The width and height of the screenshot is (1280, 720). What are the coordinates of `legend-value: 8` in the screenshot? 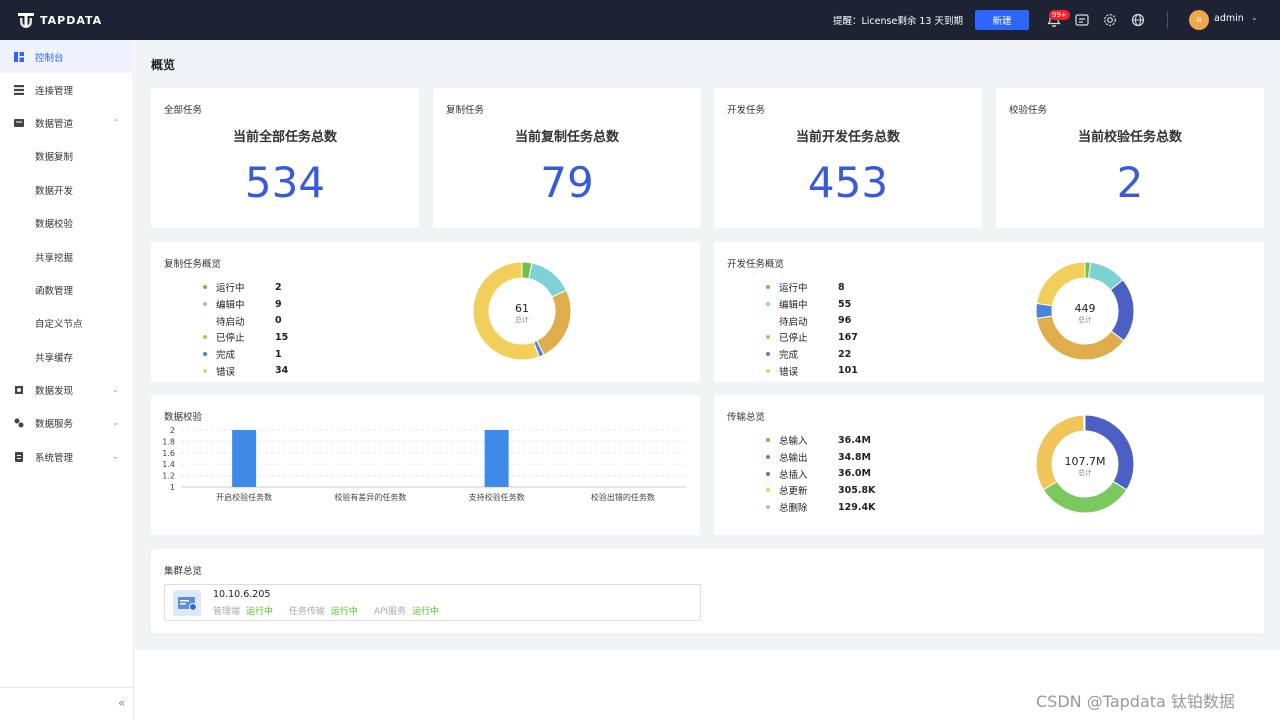 It's located at (841, 287).